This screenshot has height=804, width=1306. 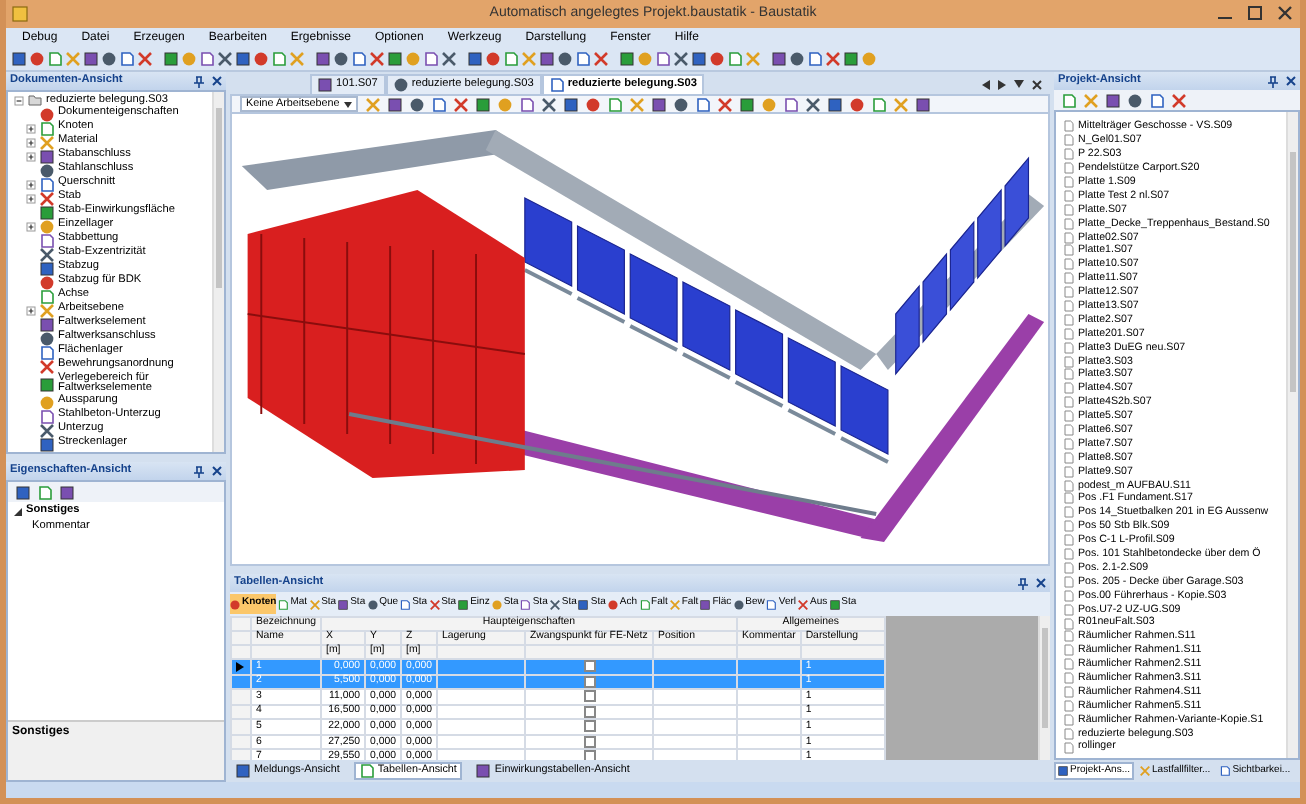 What do you see at coordinates (1002, 84) in the screenshot?
I see `right-arrow-icon` at bounding box center [1002, 84].